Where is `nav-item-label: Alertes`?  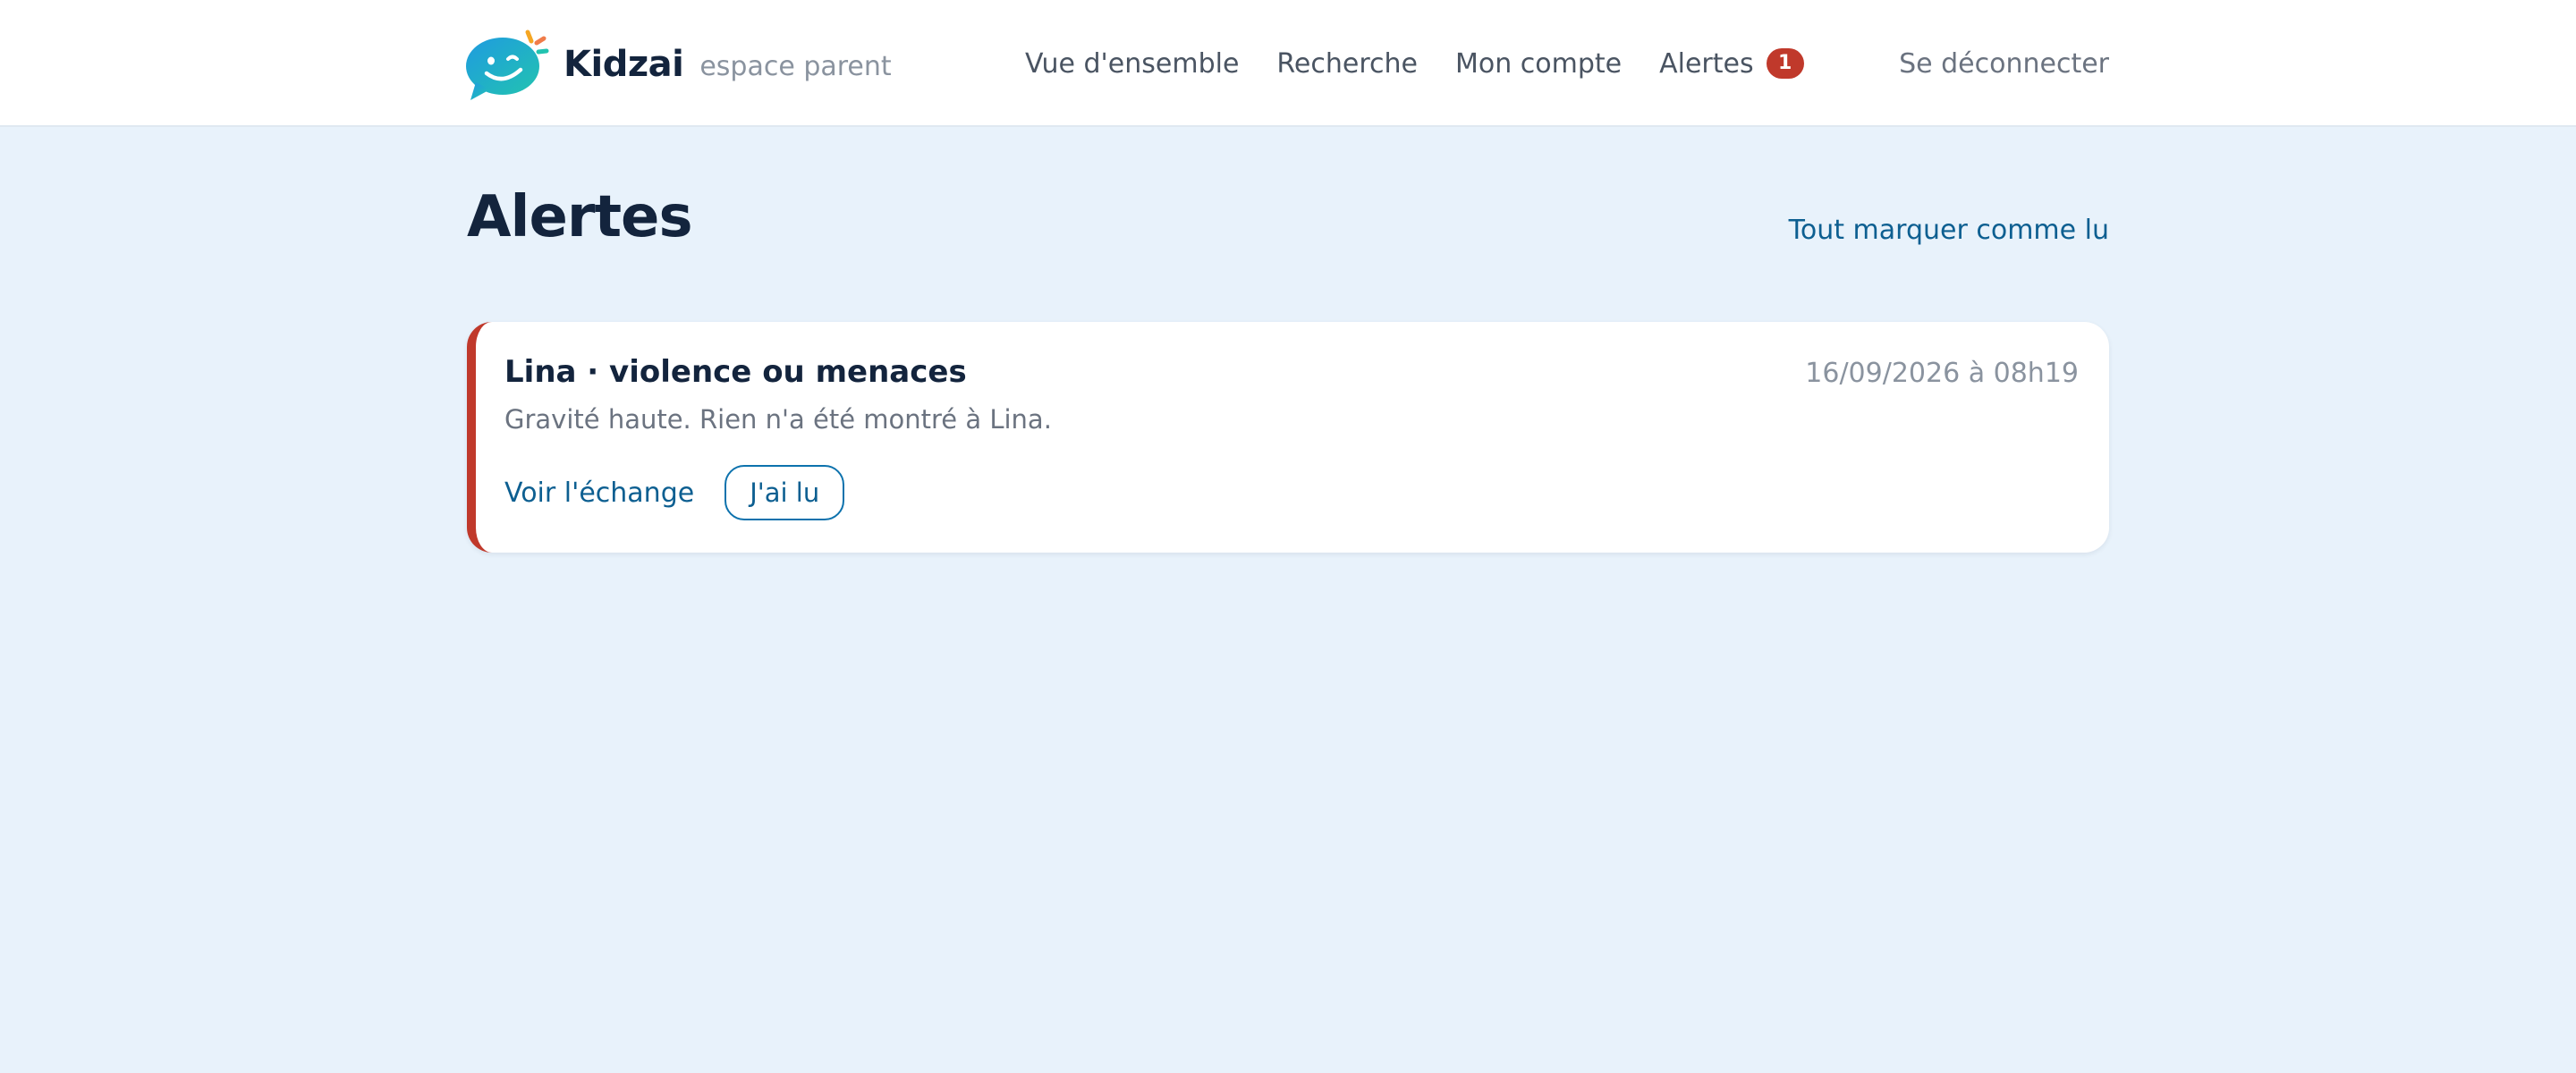
nav-item-label: Alertes is located at coordinates (1706, 63).